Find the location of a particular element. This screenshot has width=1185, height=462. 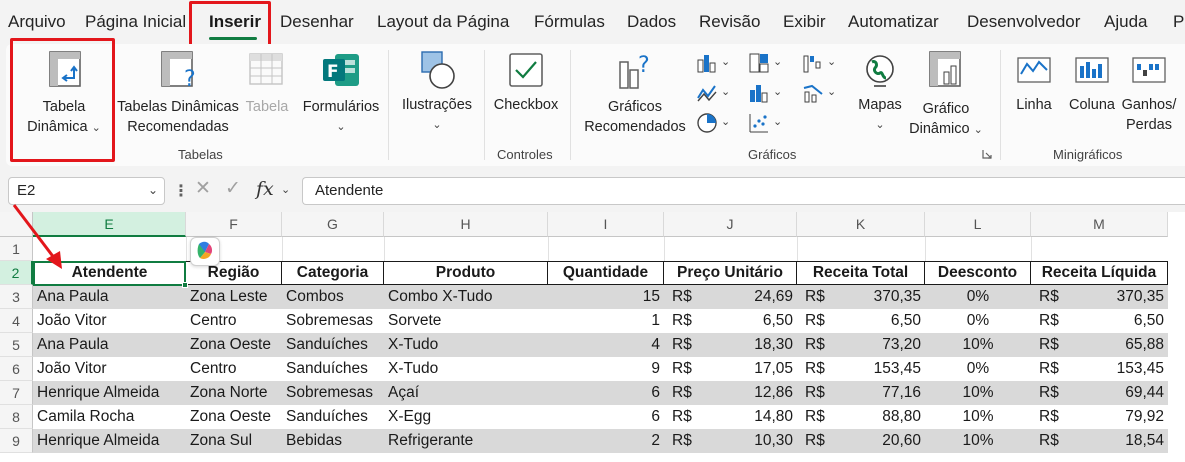

tab-pagina-inicial: Página Inicial is located at coordinates (135, 22).